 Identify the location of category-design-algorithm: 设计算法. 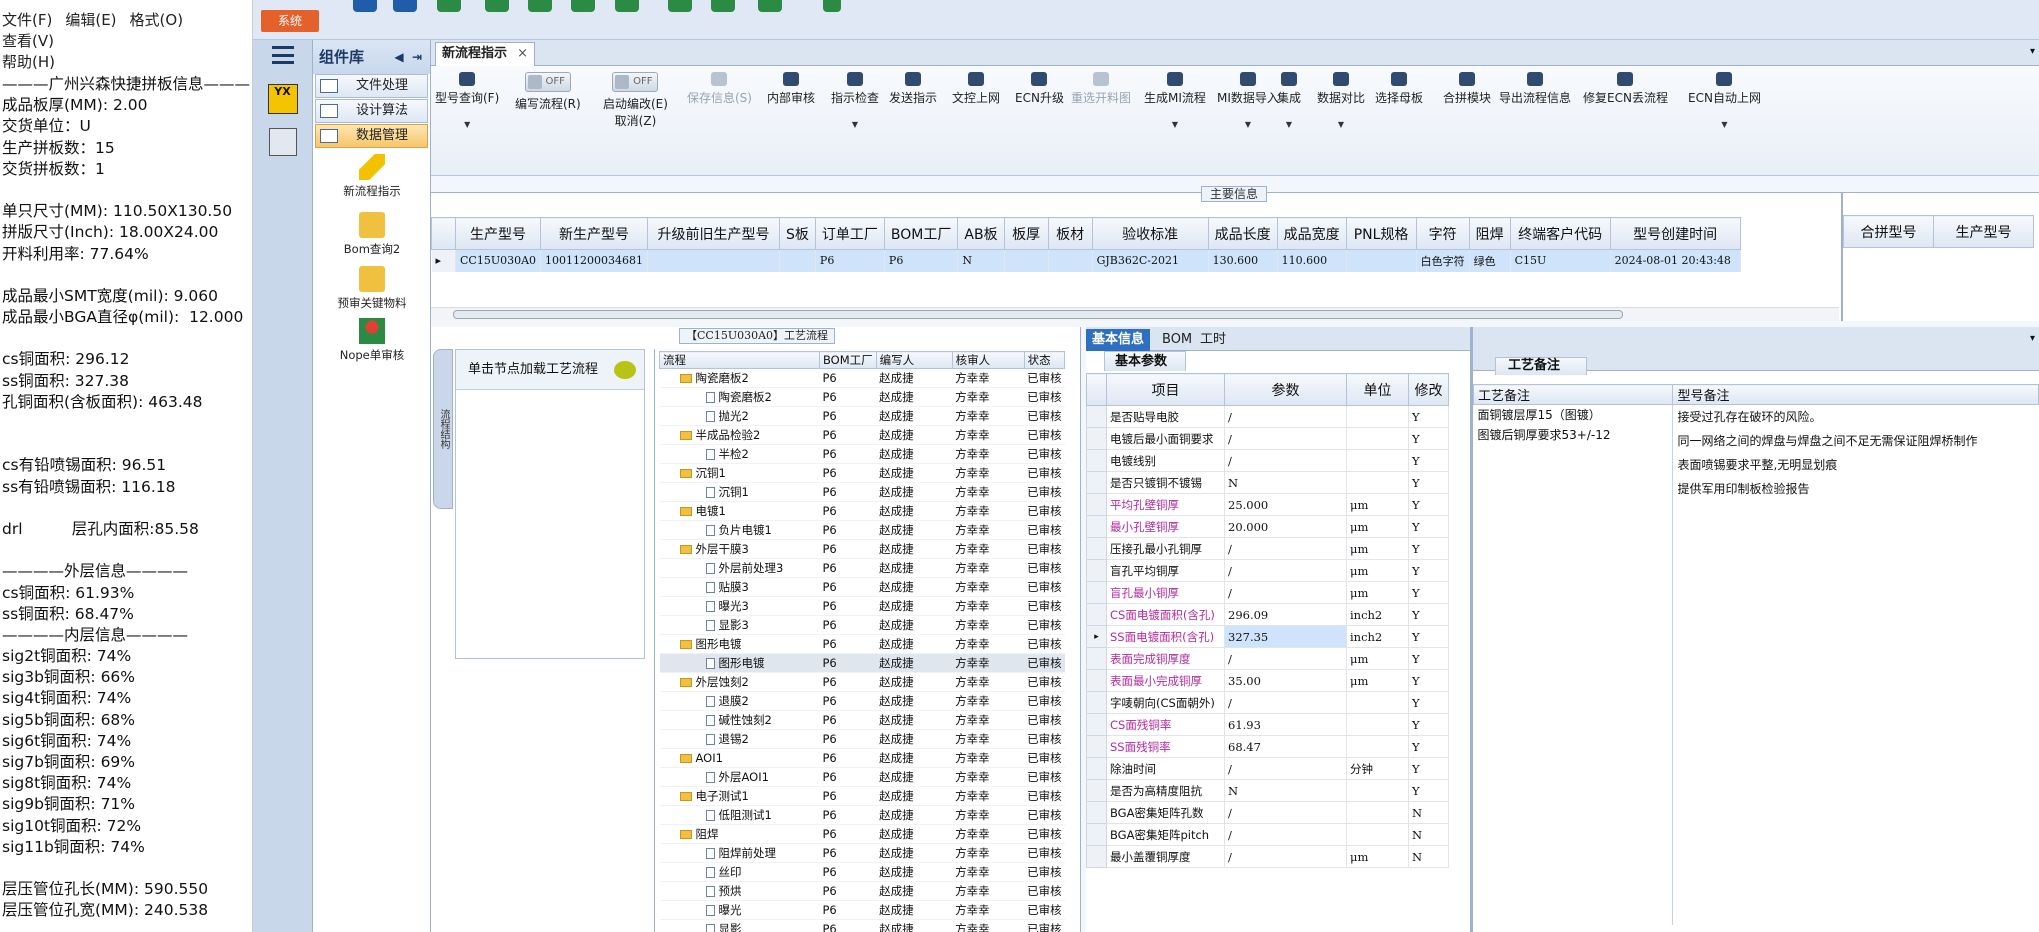
(371, 111).